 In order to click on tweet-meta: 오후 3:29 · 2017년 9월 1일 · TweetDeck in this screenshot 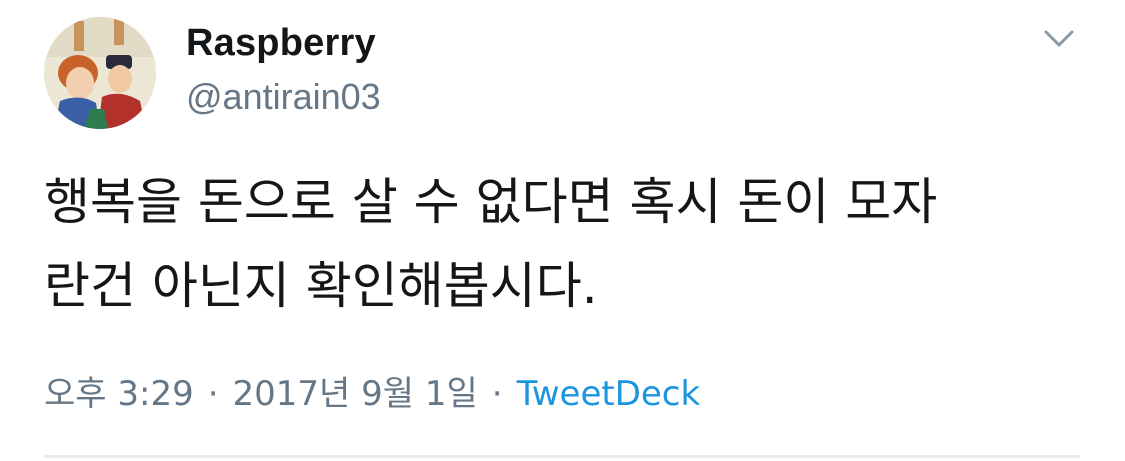, I will do `click(372, 390)`.